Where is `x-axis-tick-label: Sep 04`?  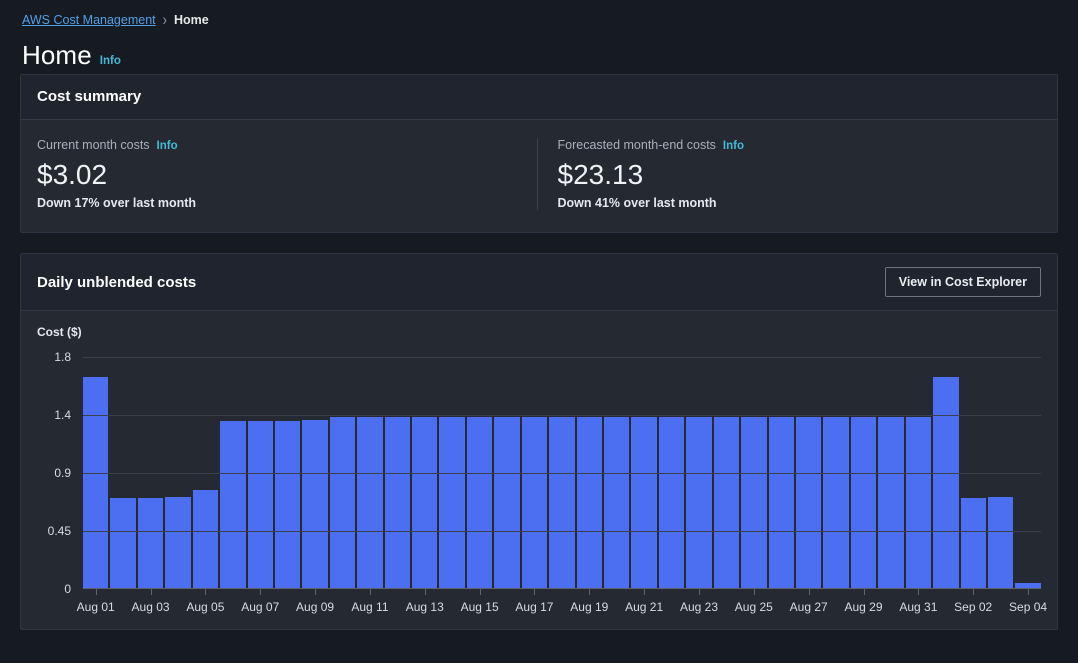 x-axis-tick-label: Sep 04 is located at coordinates (1028, 607).